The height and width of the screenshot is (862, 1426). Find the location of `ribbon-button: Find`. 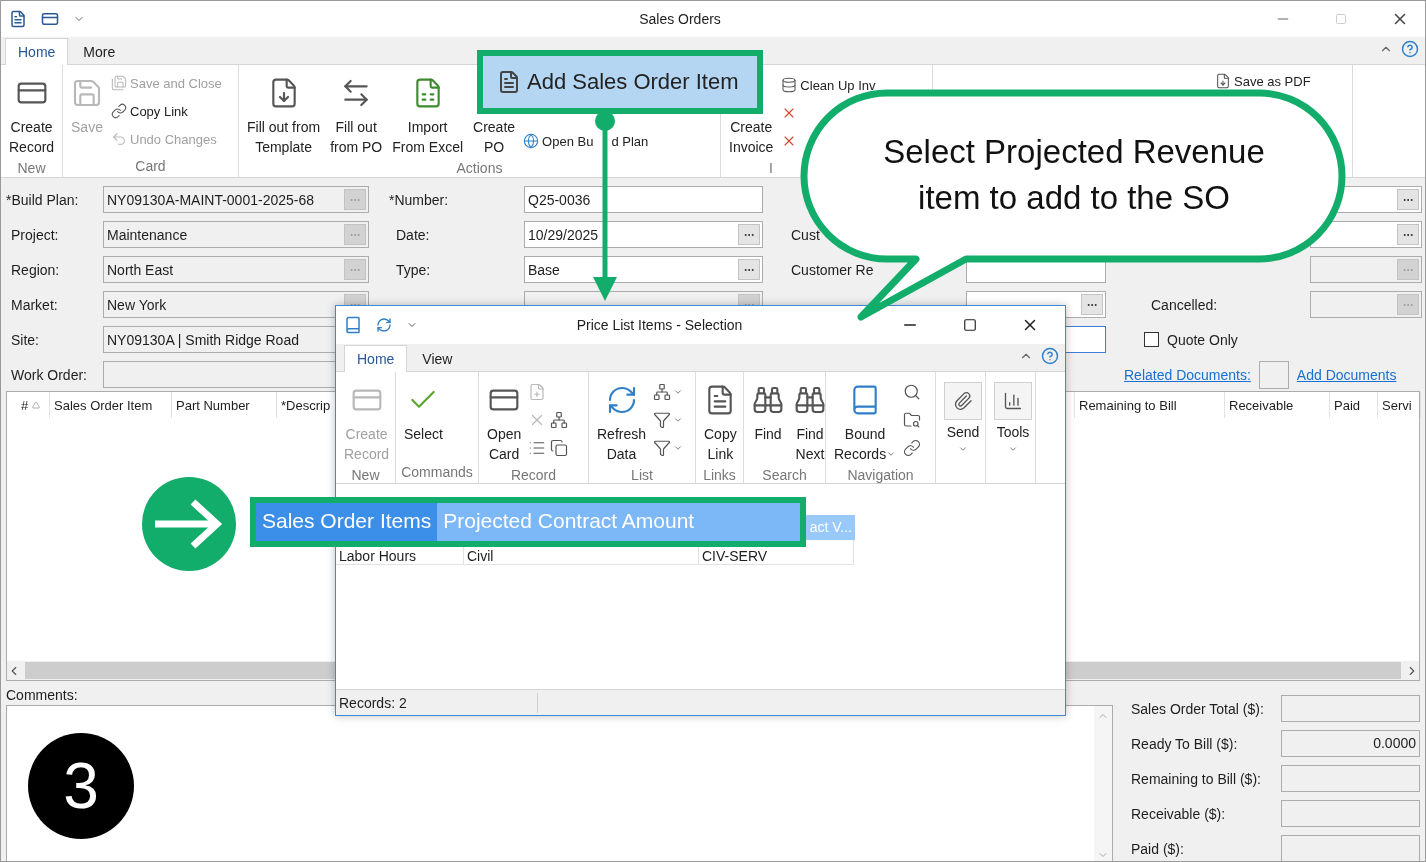

ribbon-button: Find is located at coordinates (768, 421).